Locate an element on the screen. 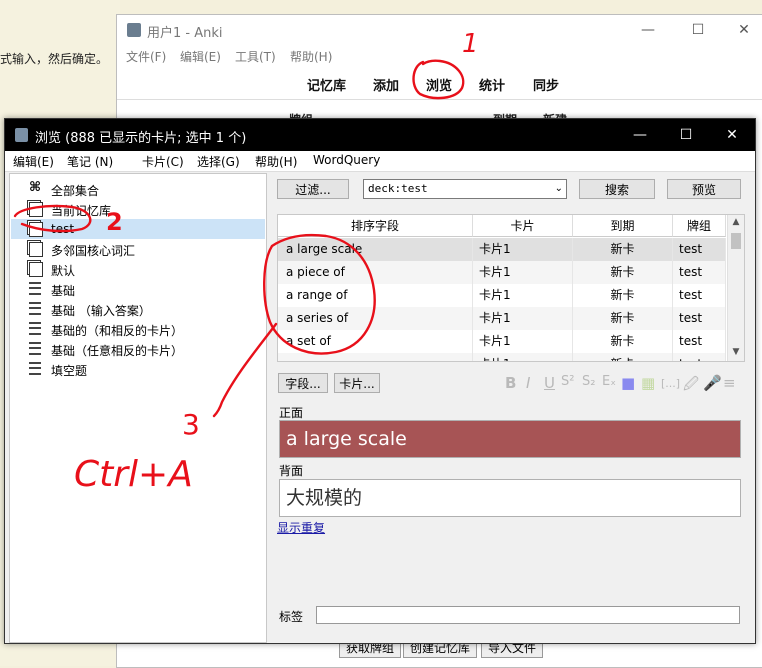 The height and width of the screenshot is (668, 762). mark-2: 2 is located at coordinates (114, 222).